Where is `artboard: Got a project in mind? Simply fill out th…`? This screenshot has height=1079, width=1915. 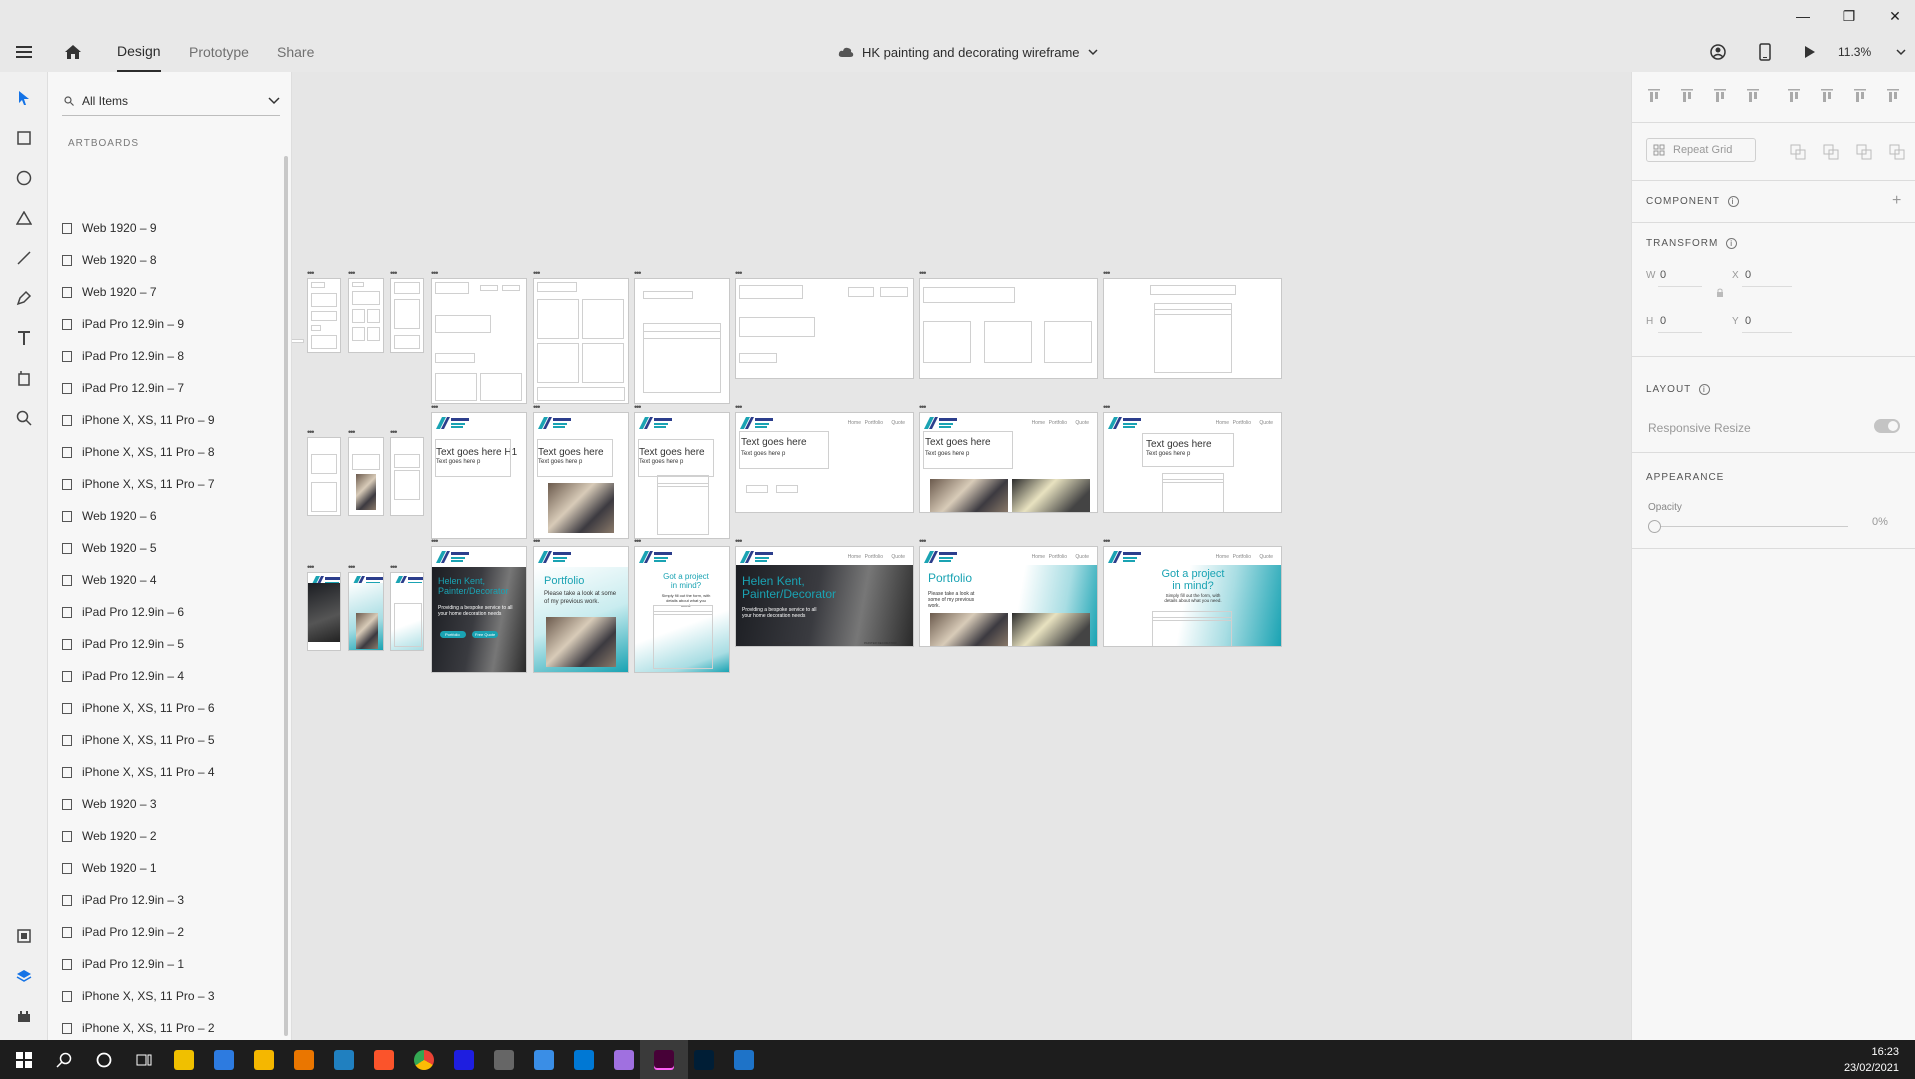
artboard: Got a project in mind? Simply fill out th… is located at coordinates (682, 609).